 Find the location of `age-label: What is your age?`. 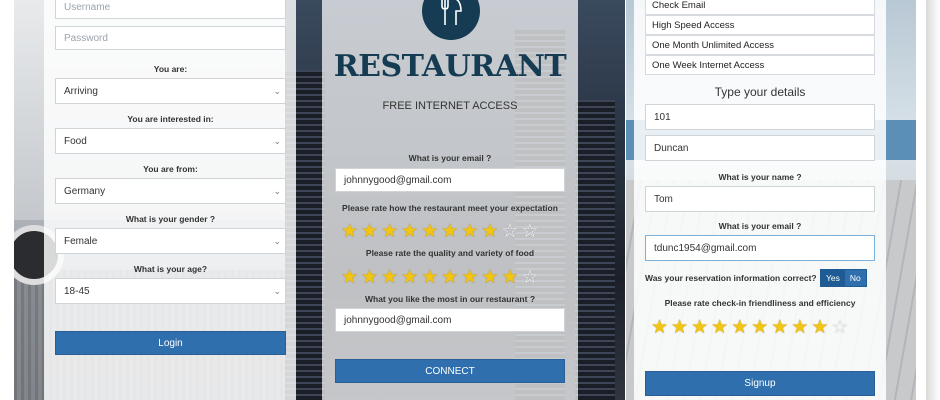

age-label: What is your age? is located at coordinates (170, 269).